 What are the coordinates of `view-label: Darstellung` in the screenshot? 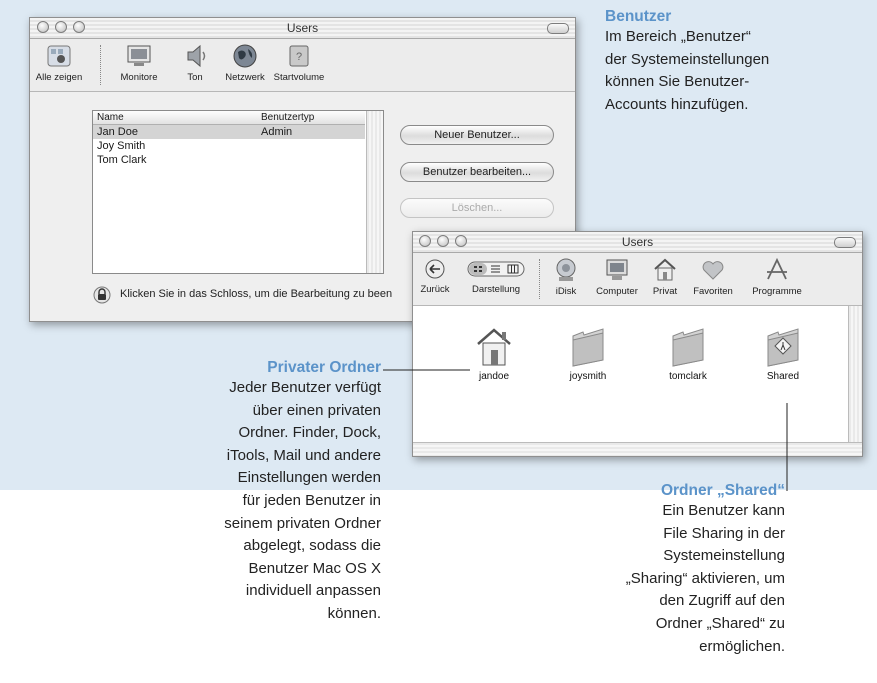 It's located at (496, 289).